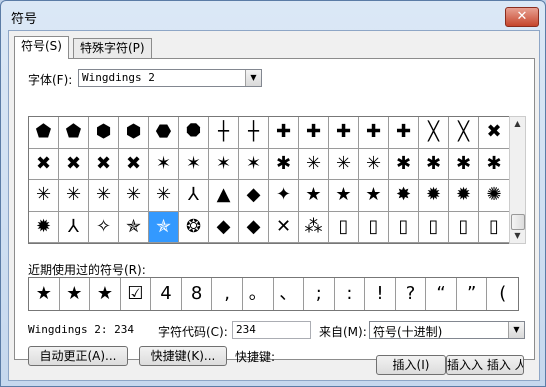  I want to click on symbol-grid-scrollbar: ▲ ▼, so click(517, 180).